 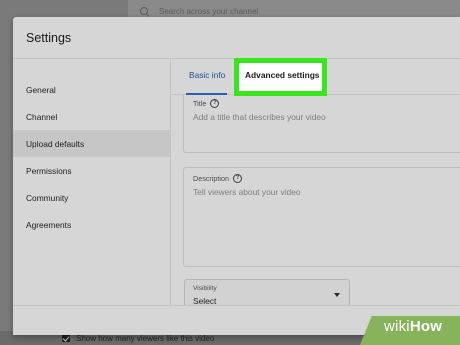 What do you see at coordinates (91, 116) in the screenshot?
I see `sidebar-item-channel: Channel` at bounding box center [91, 116].